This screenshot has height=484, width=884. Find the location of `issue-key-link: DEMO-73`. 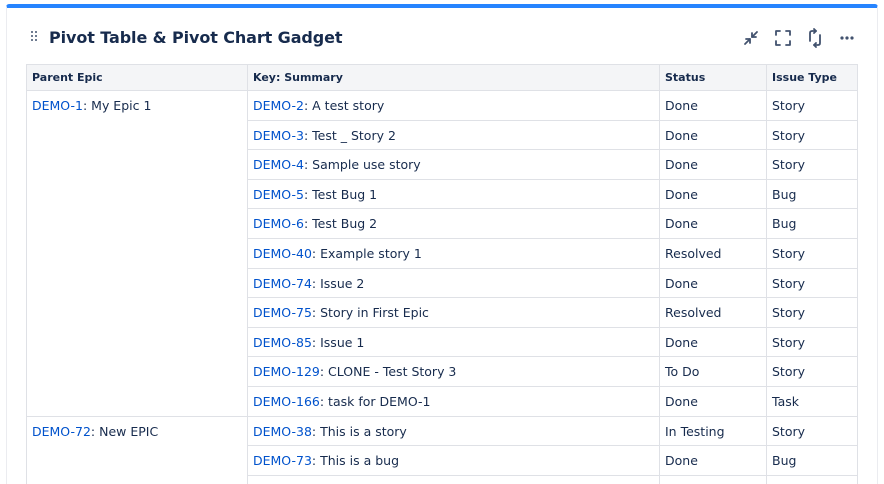

issue-key-link: DEMO-73 is located at coordinates (282, 460).